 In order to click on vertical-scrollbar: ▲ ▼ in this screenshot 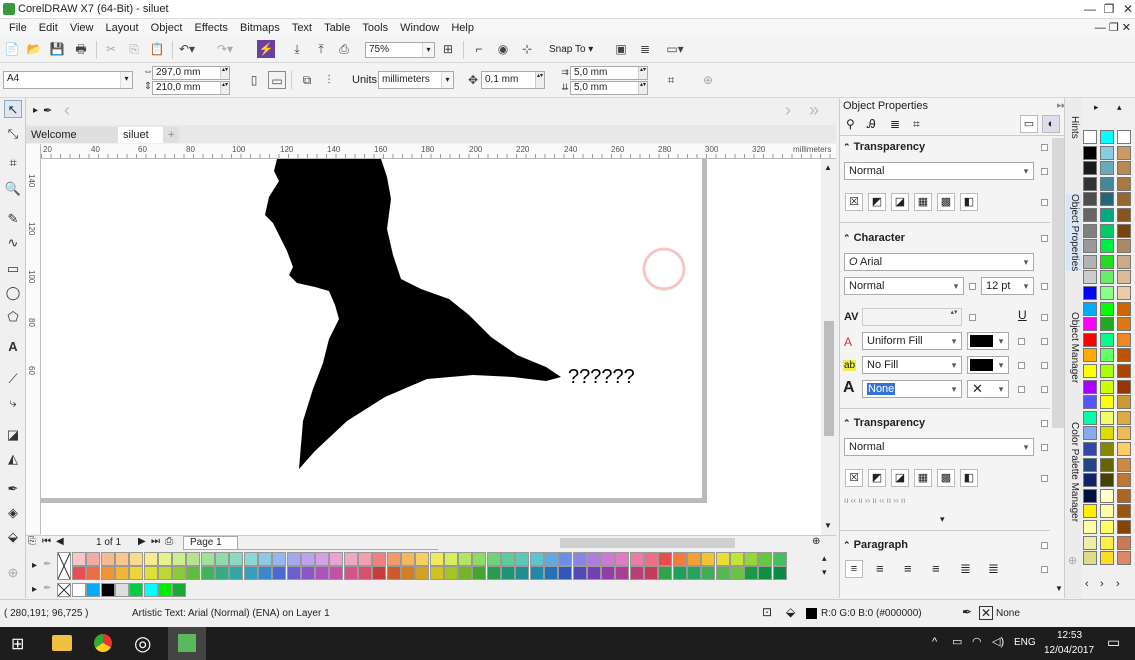, I will do `click(828, 347)`.